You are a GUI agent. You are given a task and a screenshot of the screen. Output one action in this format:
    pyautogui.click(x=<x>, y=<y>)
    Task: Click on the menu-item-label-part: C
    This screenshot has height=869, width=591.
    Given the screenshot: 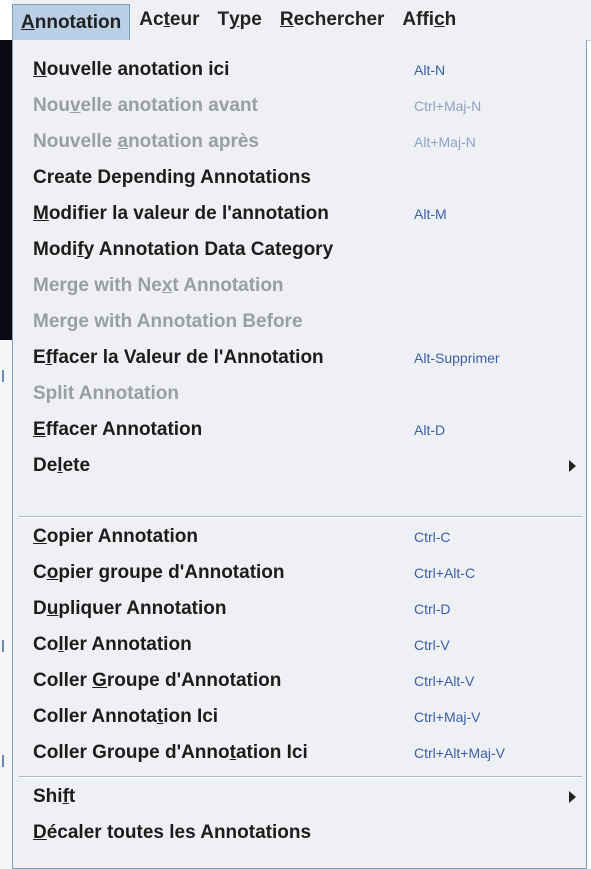 What is the action you would take?
    pyautogui.click(x=40, y=572)
    